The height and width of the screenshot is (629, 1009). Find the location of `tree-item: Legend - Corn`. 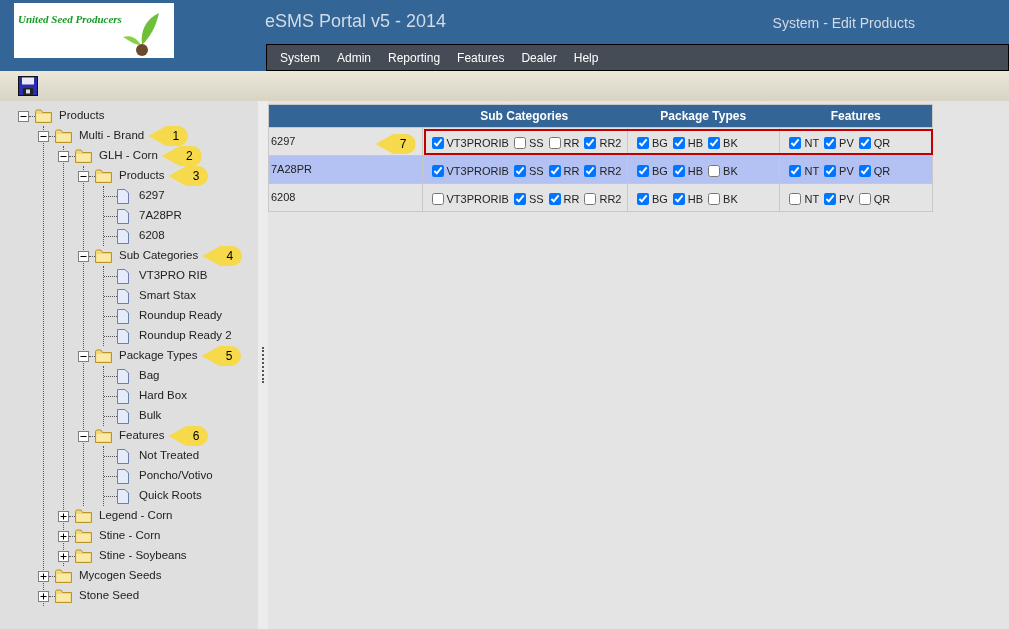

tree-item: Legend - Corn is located at coordinates (136, 516).